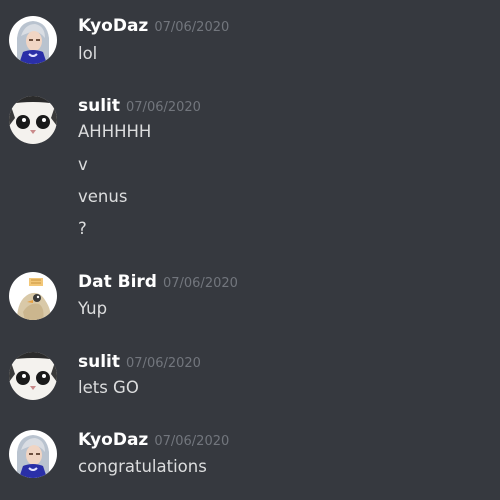  What do you see at coordinates (142, 466) in the screenshot?
I see `message-text: congratulations` at bounding box center [142, 466].